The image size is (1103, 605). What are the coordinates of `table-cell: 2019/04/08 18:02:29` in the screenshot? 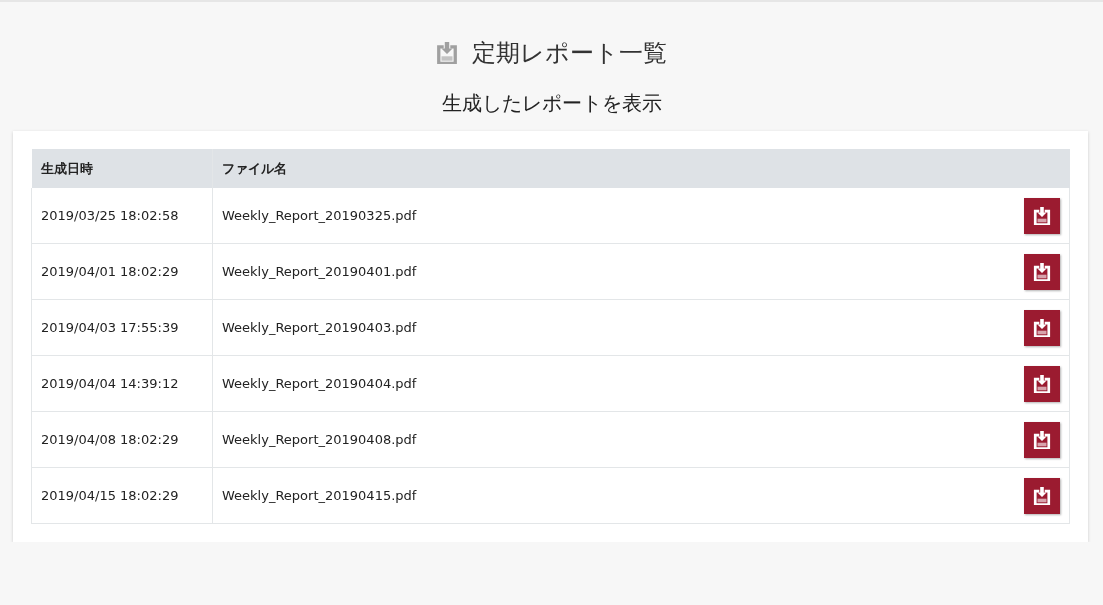 It's located at (122, 439).